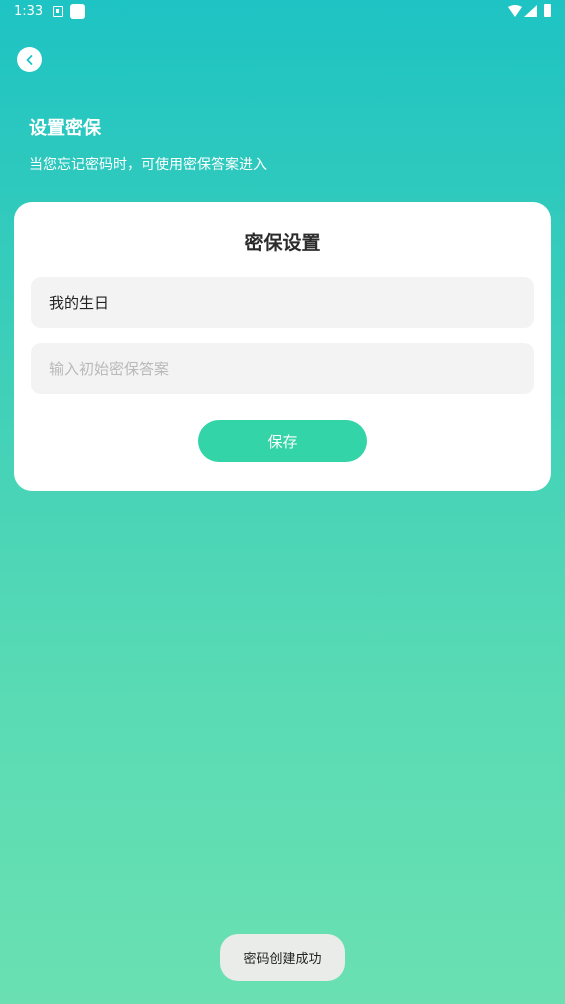 The image size is (565, 1004). I want to click on security-question-value: 我的生日, so click(79, 303).